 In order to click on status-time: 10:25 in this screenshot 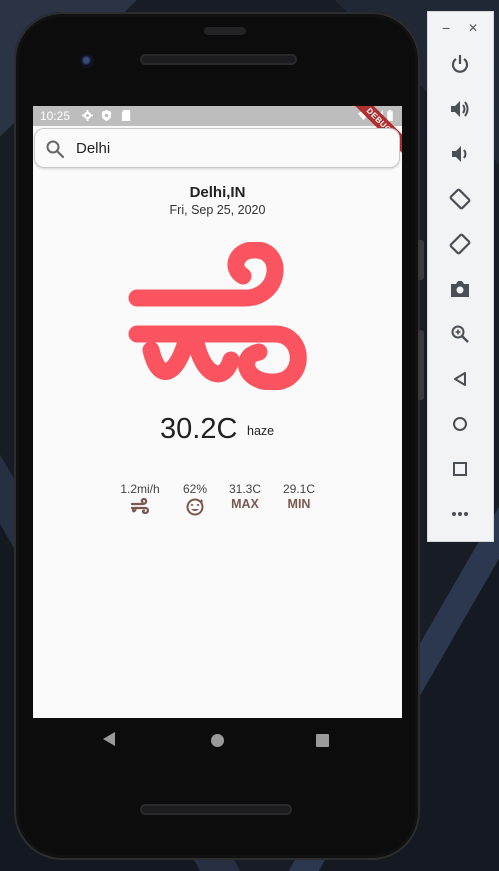, I will do `click(55, 116)`.